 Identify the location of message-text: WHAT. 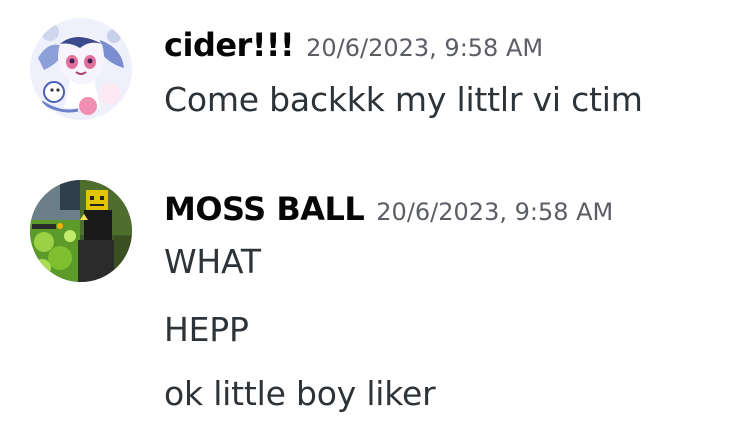
(212, 261).